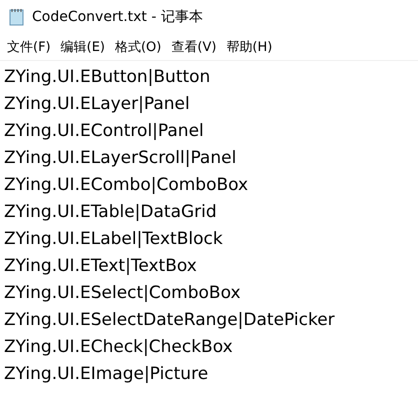 This screenshot has width=418, height=400. What do you see at coordinates (101, 266) in the screenshot?
I see `text-line: ZYing.UI.EText|TextBox` at bounding box center [101, 266].